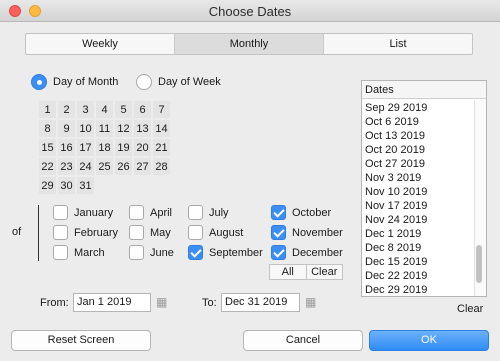 The height and width of the screenshot is (361, 500). Describe the element at coordinates (417, 248) in the screenshot. I see `date-list-item: Dec 8 2019` at that location.